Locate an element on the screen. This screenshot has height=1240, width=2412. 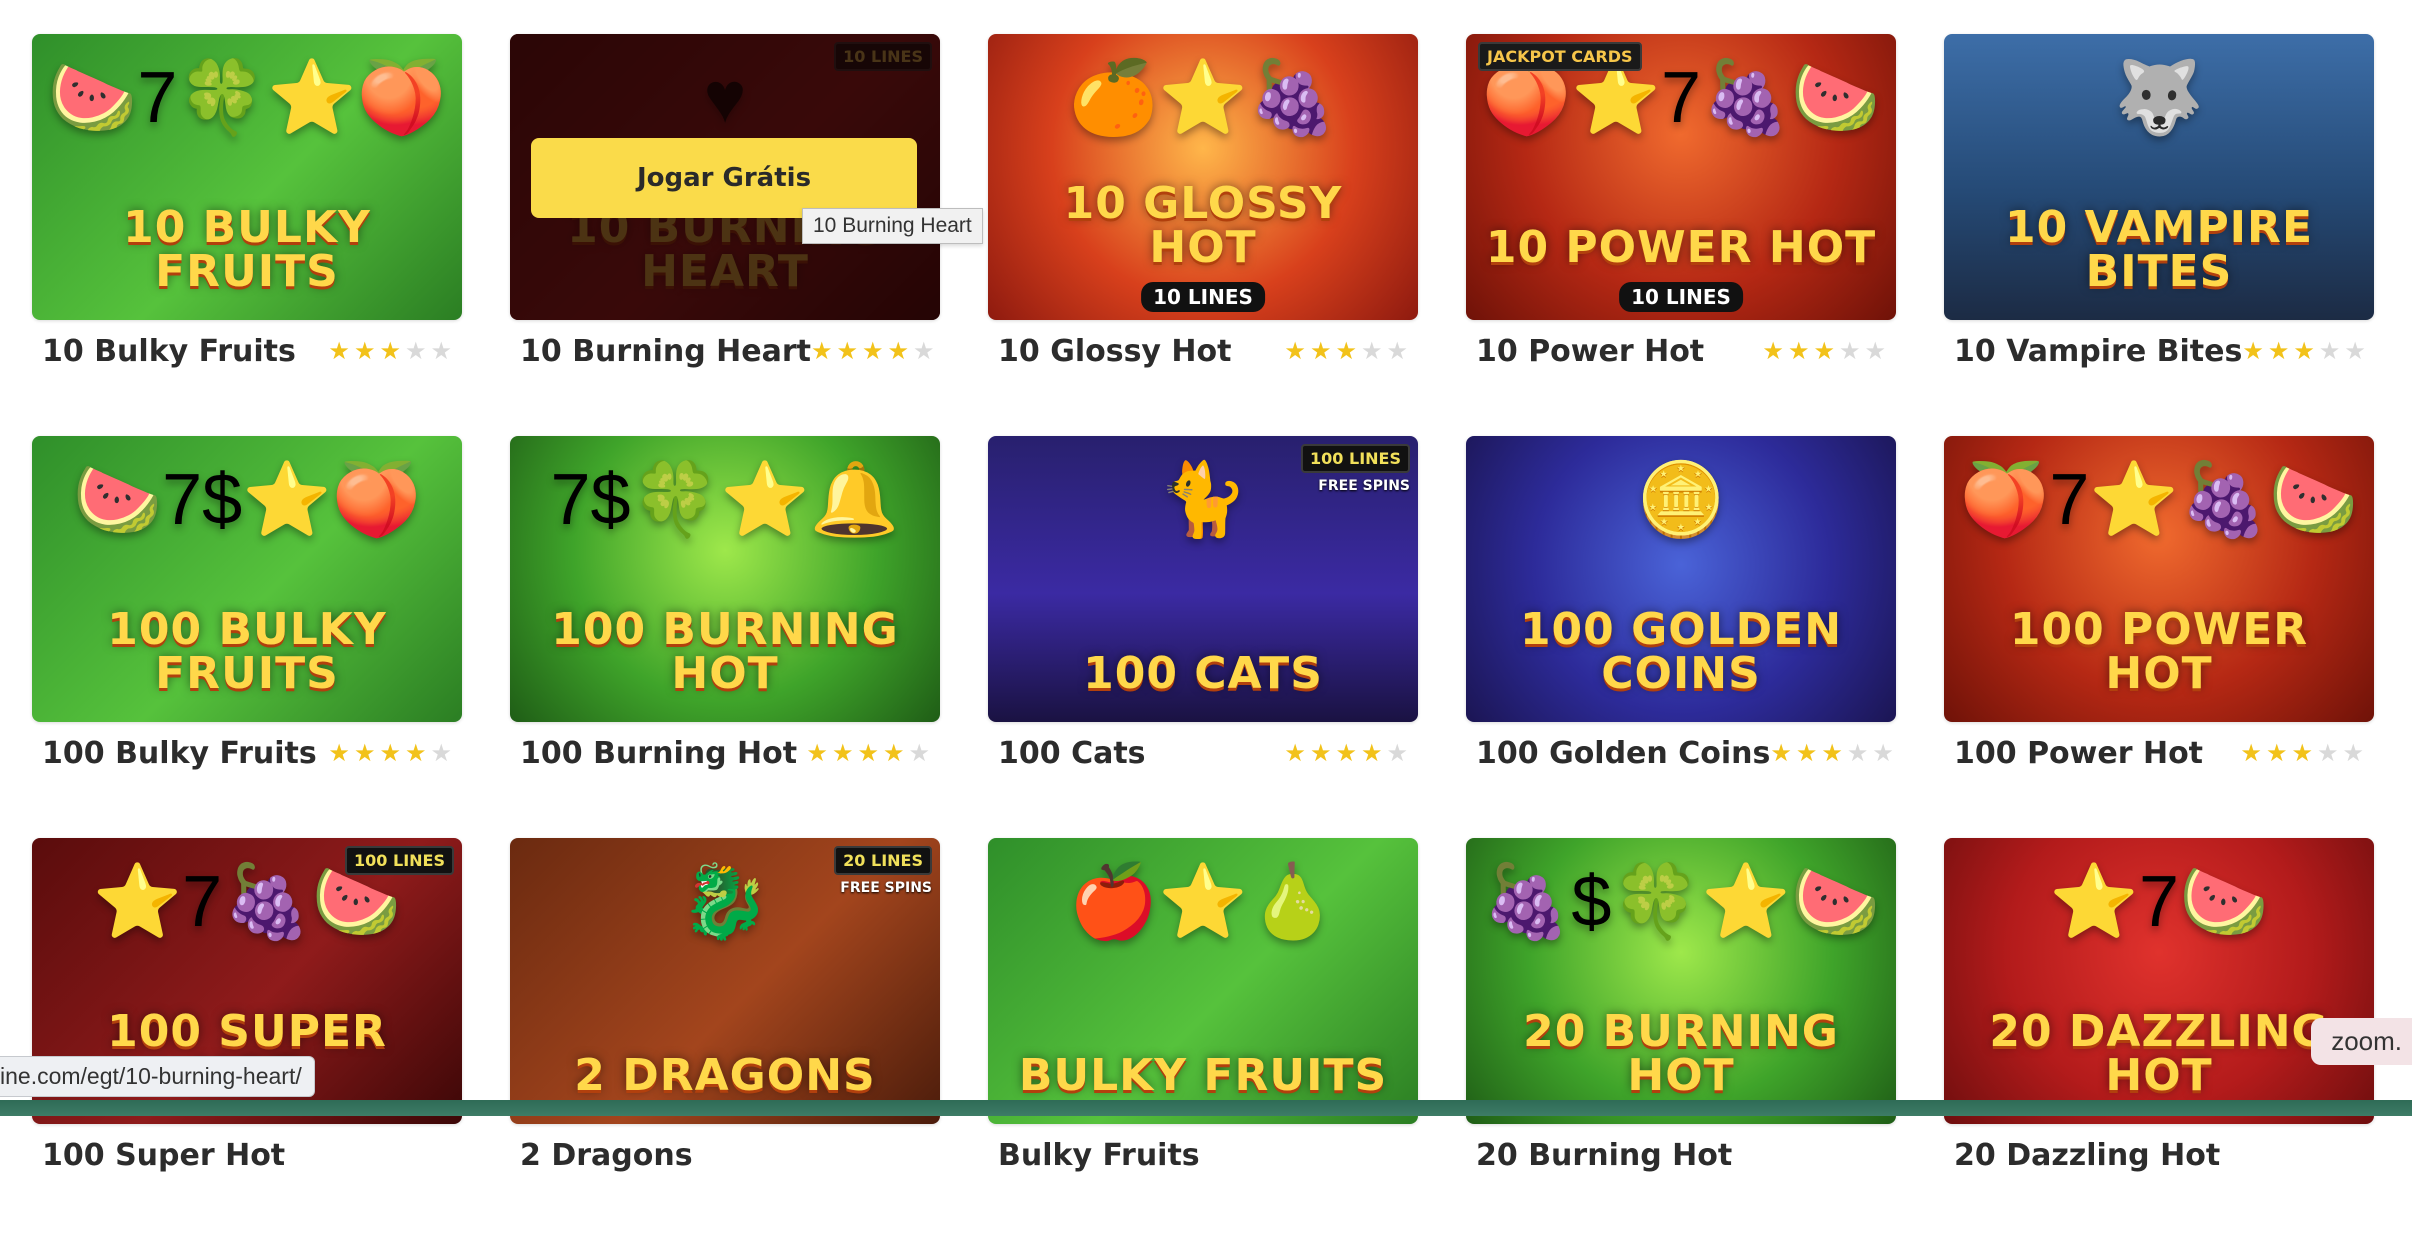
game-art-title: Bulky Fruits is located at coordinates (1203, 1075).